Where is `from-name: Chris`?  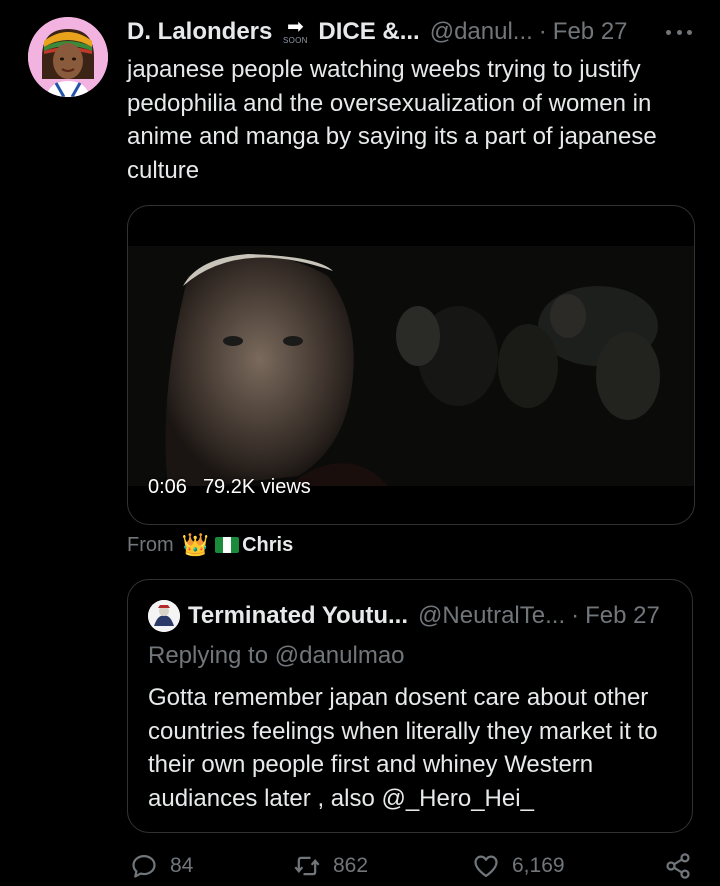 from-name: Chris is located at coordinates (267, 545).